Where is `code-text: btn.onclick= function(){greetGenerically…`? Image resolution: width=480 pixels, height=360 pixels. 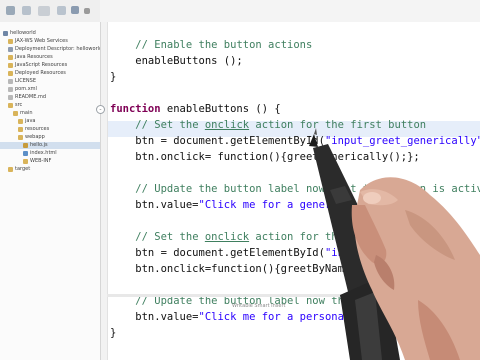 code-text: btn.onclick= function(){greetGenerically… is located at coordinates (265, 157).